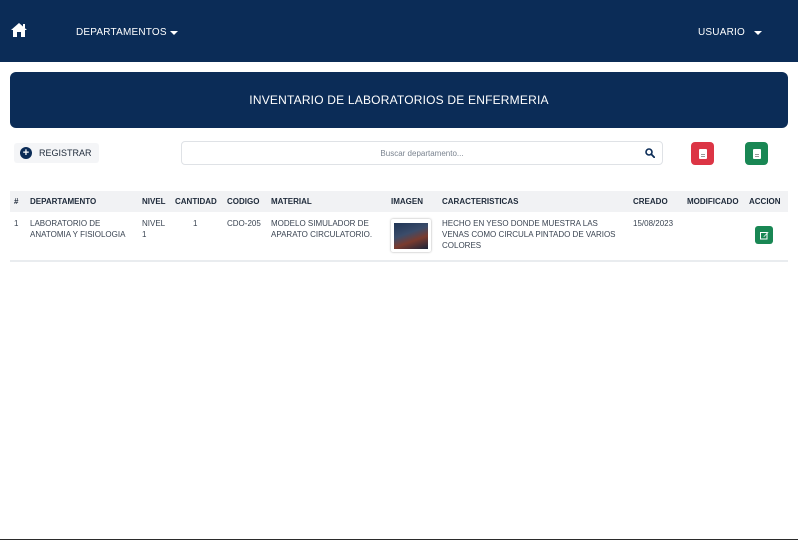 The image size is (798, 540). I want to click on register-label: REGISTRAR, so click(65, 153).